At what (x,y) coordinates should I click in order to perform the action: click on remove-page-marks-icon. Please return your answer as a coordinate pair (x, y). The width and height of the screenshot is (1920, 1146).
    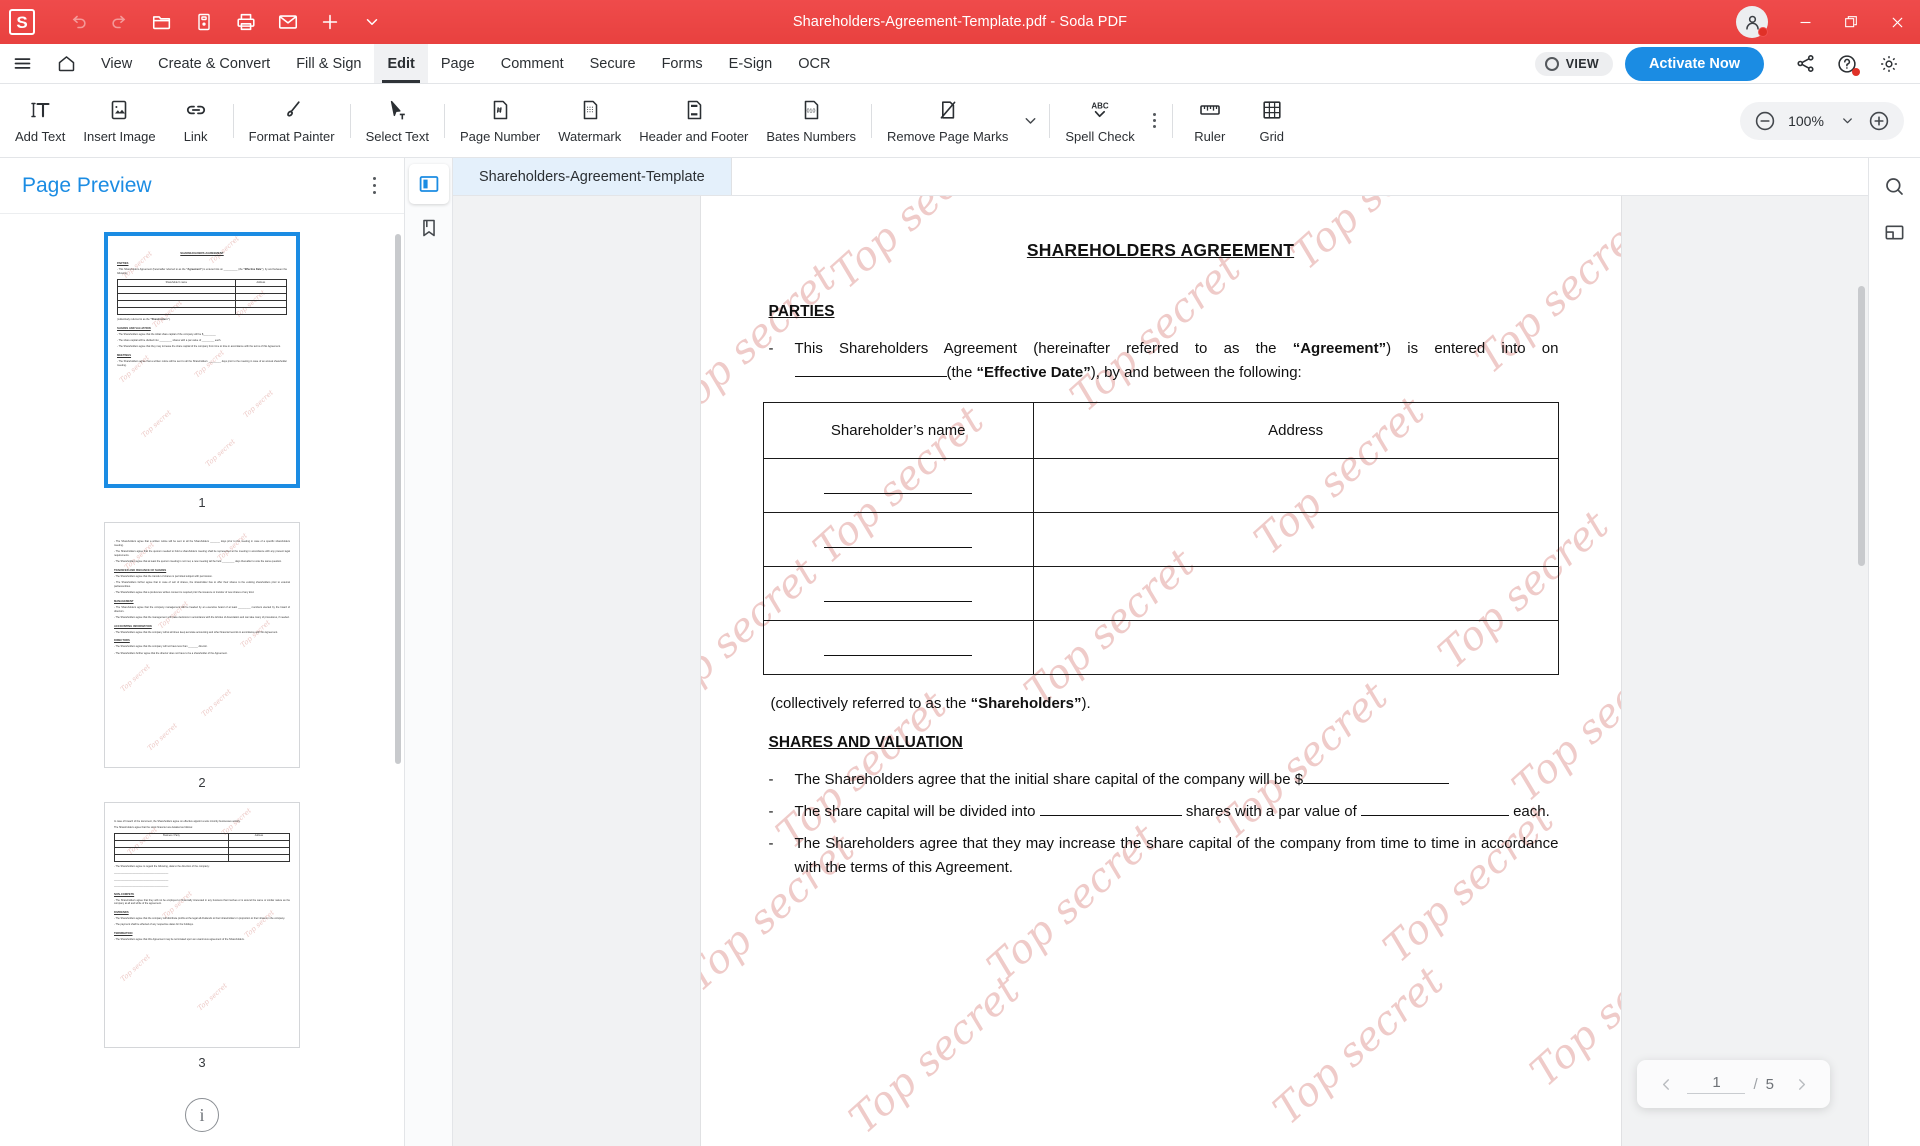
    Looking at the image, I should click on (948, 110).